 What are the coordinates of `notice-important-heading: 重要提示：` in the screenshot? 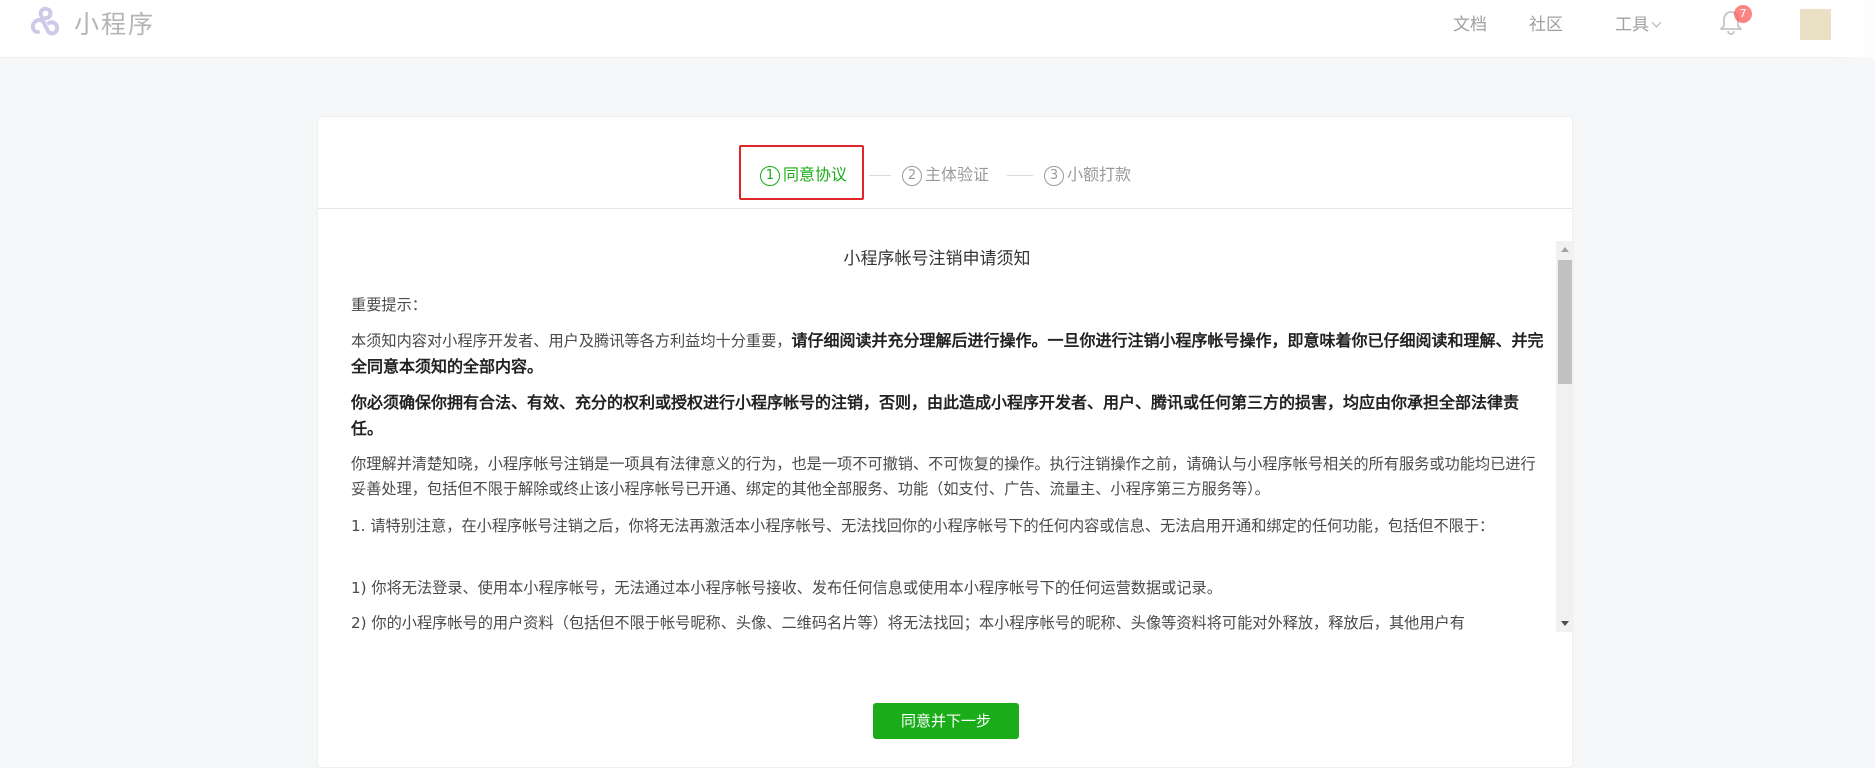 It's located at (389, 305).